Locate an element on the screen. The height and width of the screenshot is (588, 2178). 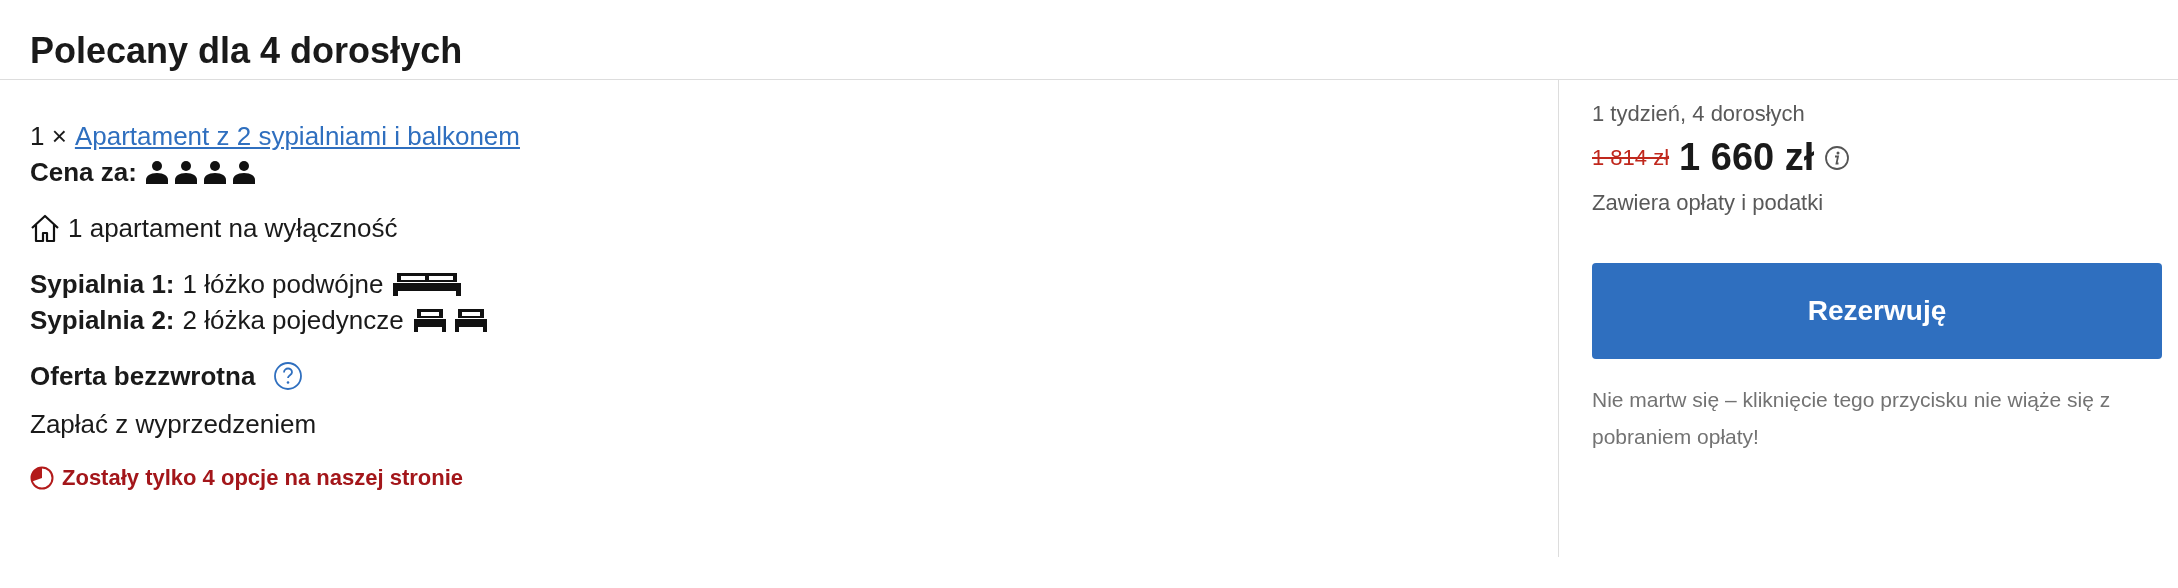
info-icon is located at coordinates (1837, 157).